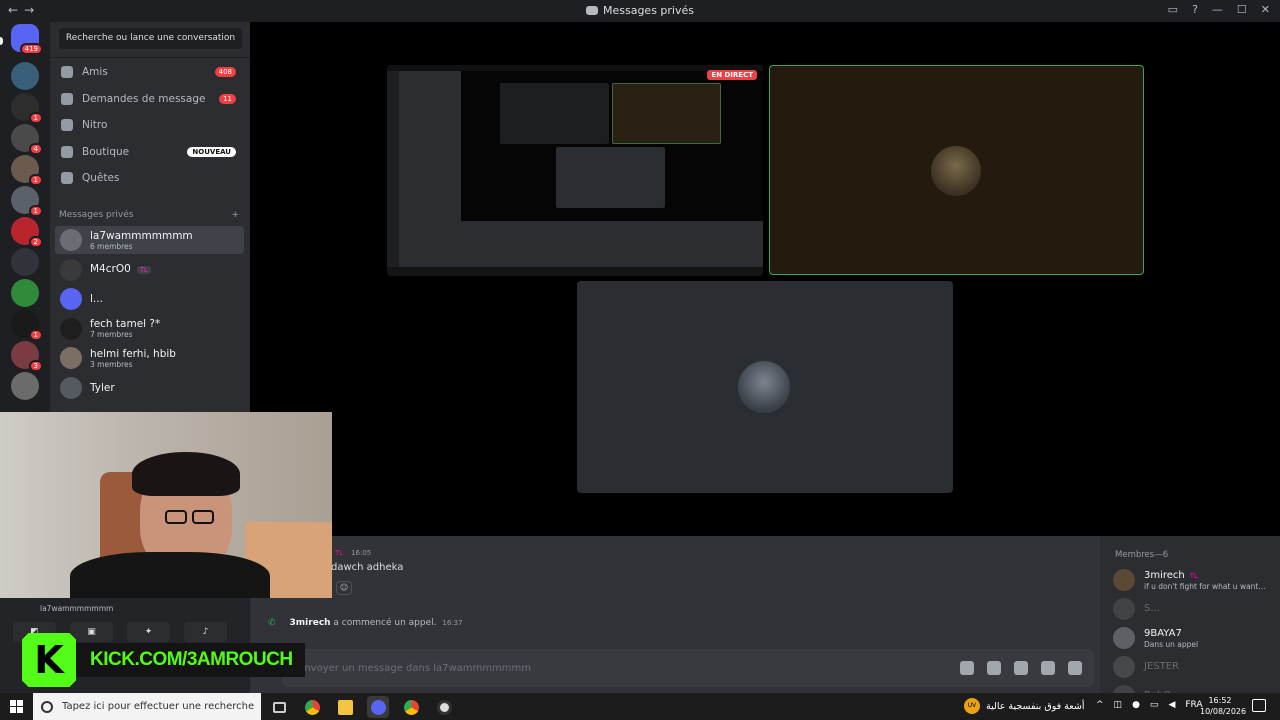 This screenshot has height=720, width=1280. I want to click on nav-item-demandes-de-message: Demandes de message 11, so click(150, 99).